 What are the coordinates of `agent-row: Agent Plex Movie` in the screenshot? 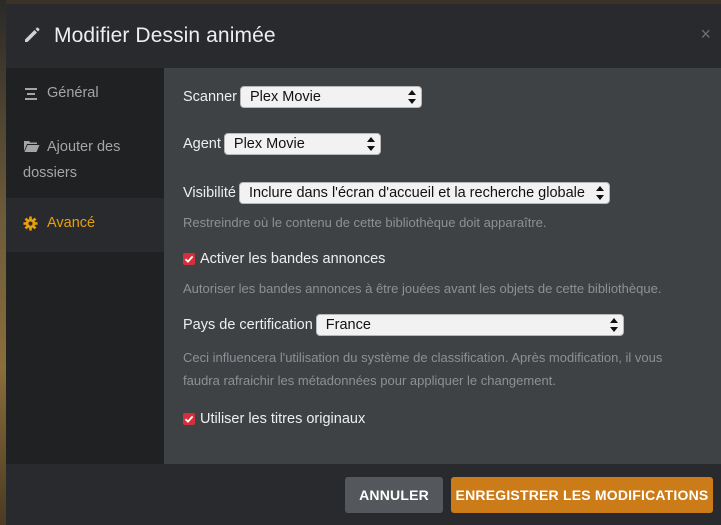 It's located at (442, 144).